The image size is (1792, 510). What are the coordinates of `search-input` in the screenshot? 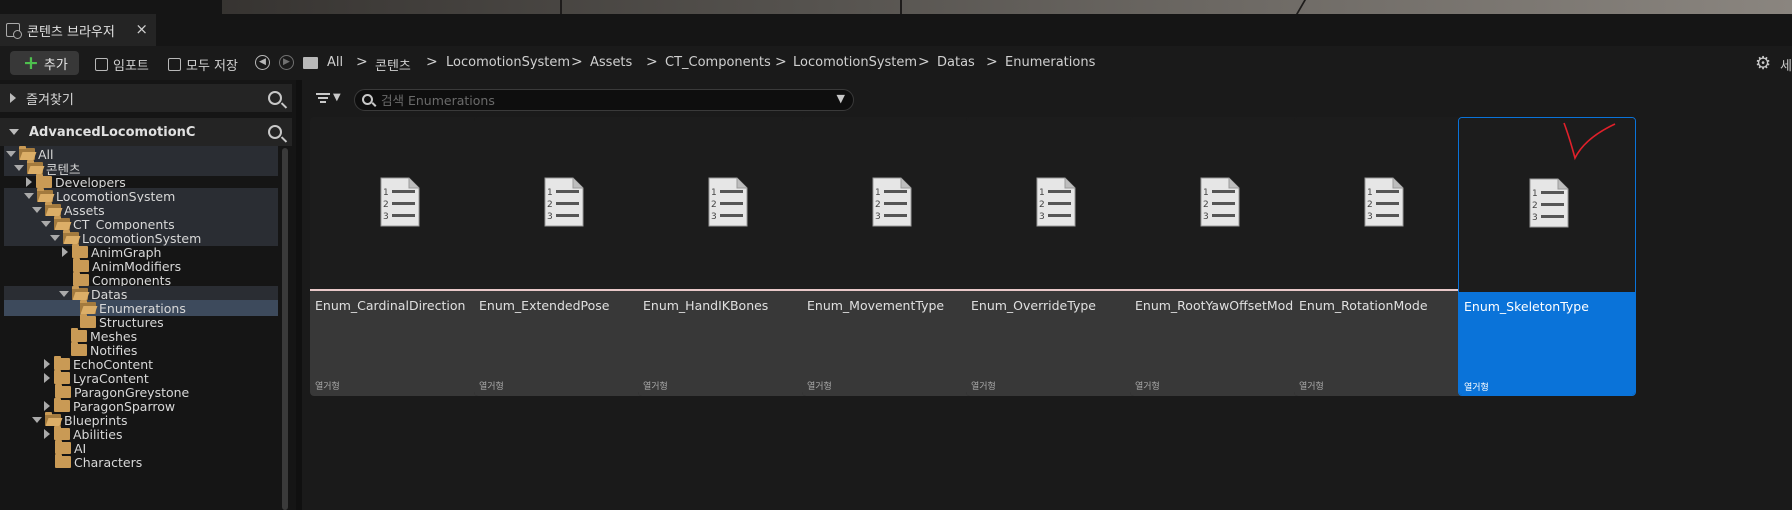 It's located at (601, 100).